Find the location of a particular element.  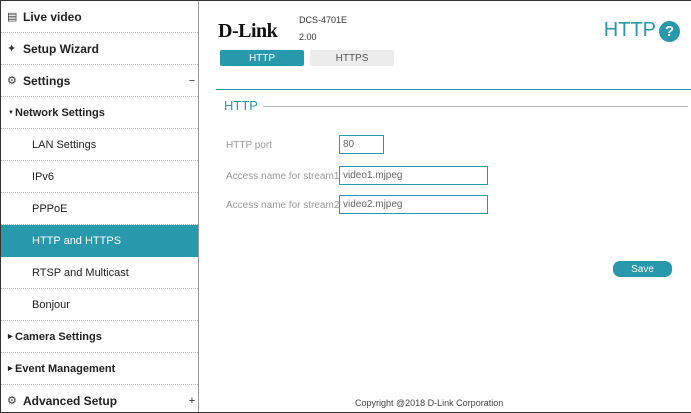

sidebar-item-label: Network Settings is located at coordinates (60, 112).